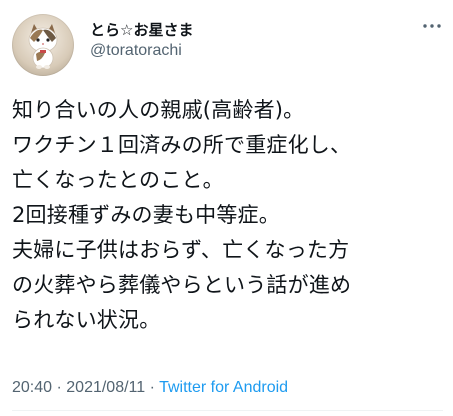 This screenshot has width=453, height=416. I want to click on avatar, so click(43, 45).